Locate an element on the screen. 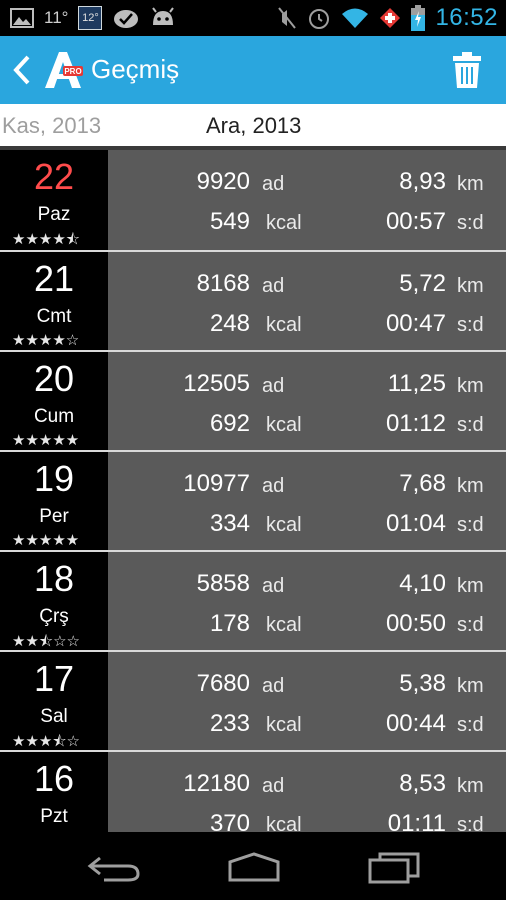 This screenshot has height=900, width=506. back-icon is located at coordinates (114, 867).